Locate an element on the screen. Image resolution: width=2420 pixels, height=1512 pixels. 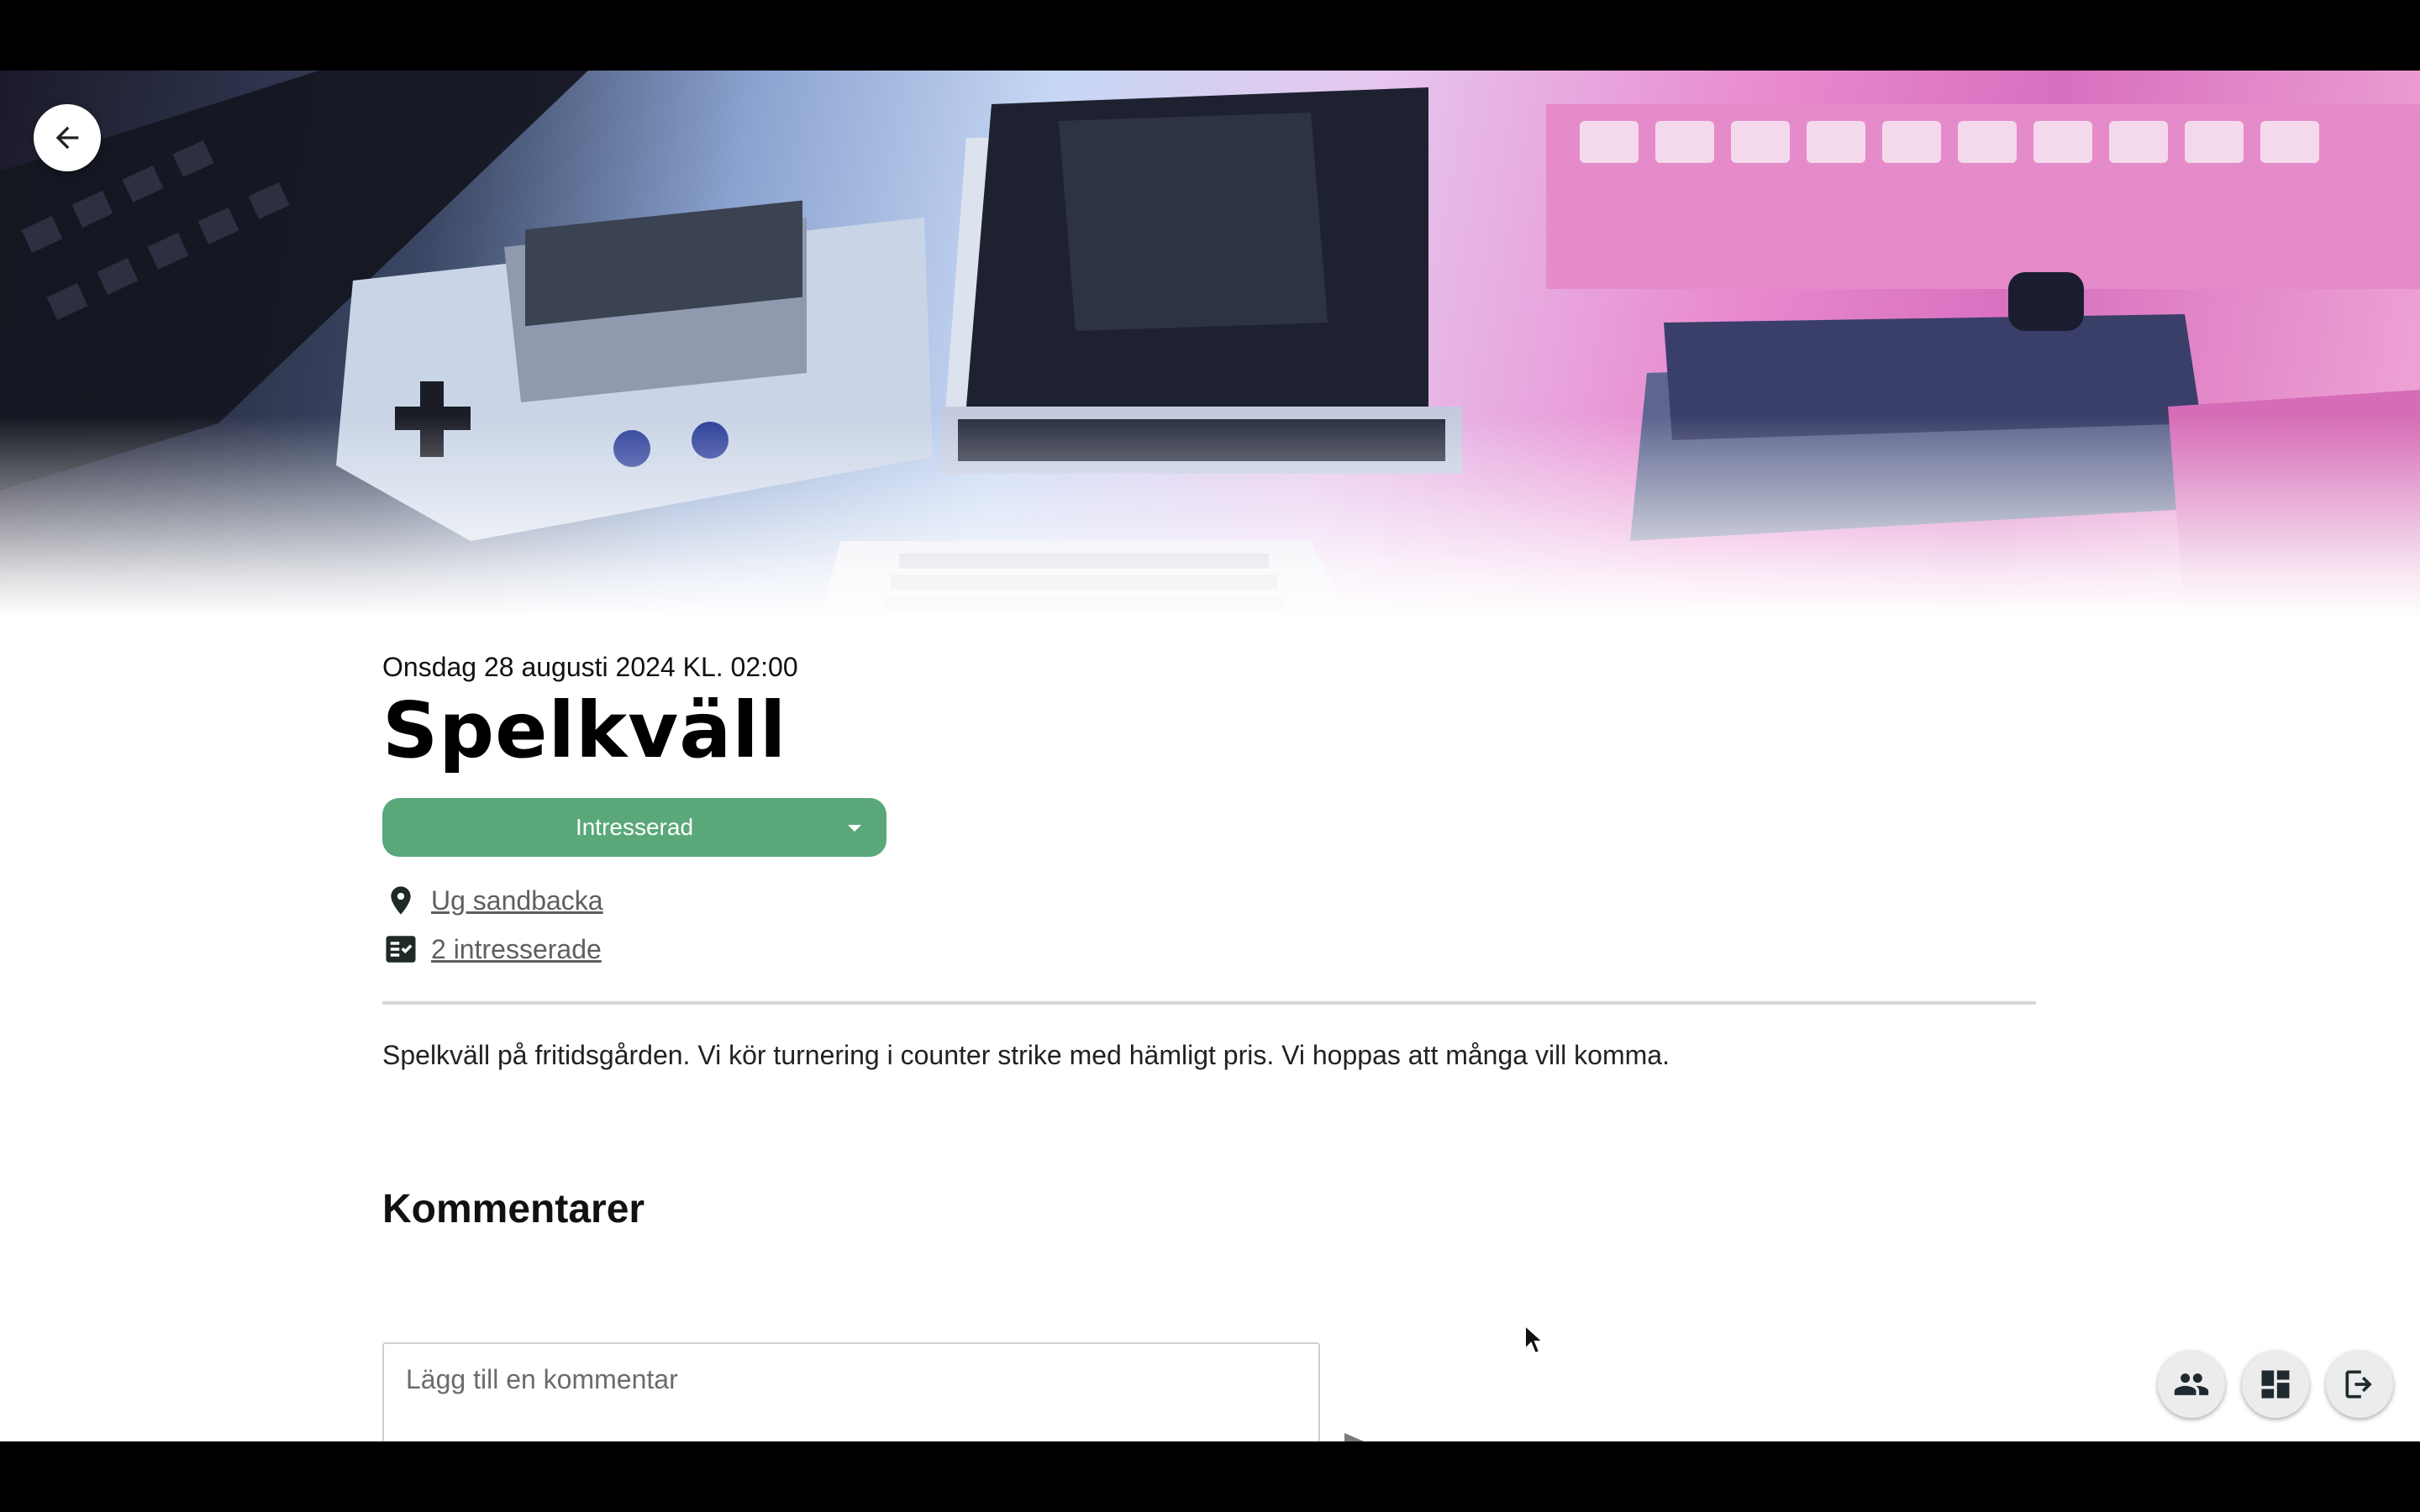
arrow-back-icon is located at coordinates (67, 138).